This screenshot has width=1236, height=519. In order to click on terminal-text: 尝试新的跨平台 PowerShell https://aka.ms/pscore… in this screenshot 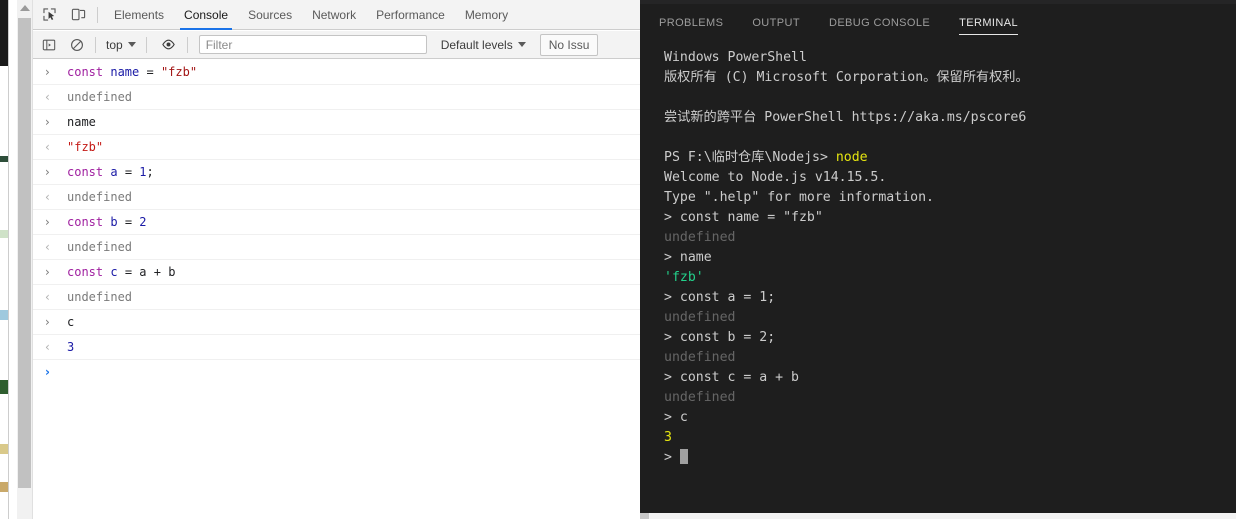, I will do `click(845, 117)`.